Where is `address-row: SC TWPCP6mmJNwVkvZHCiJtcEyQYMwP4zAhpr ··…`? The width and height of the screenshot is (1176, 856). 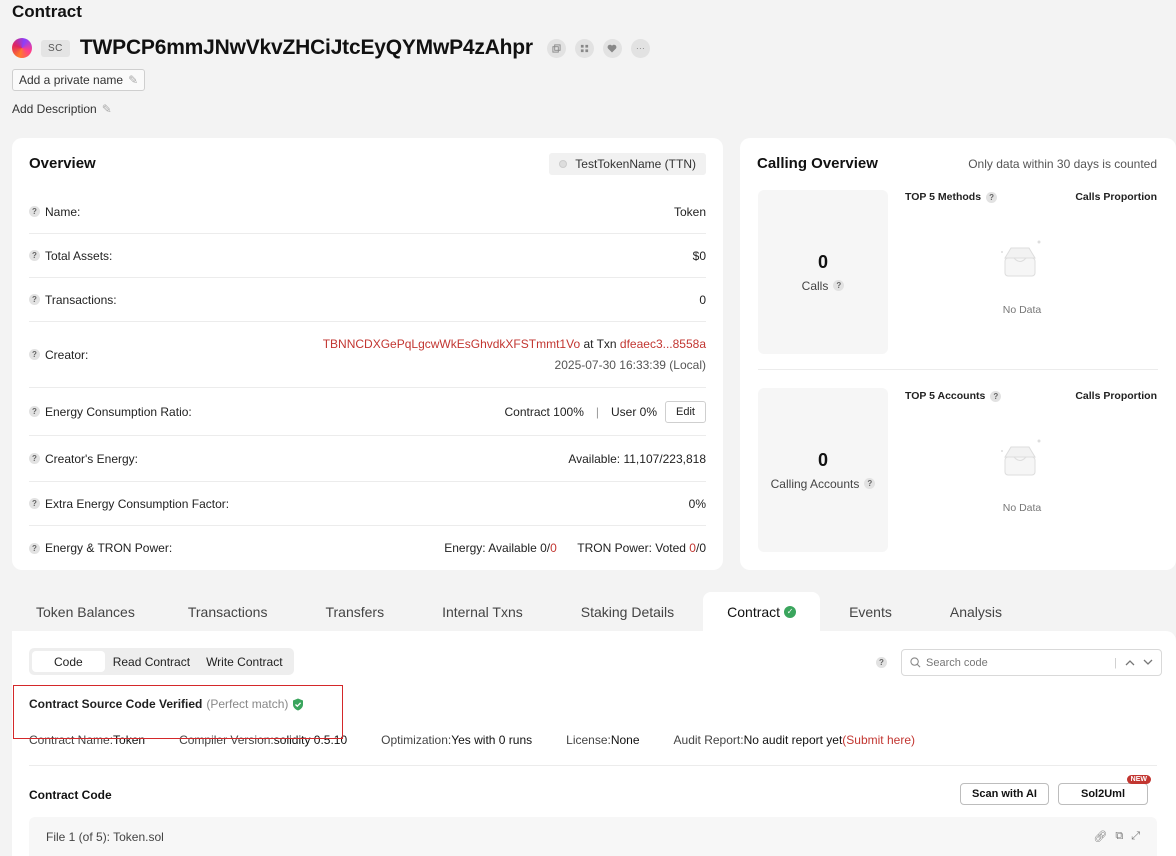 address-row: SC TWPCP6mmJNwVkvZHCiJtcEyQYMwP4zAhpr ··… is located at coordinates (331, 48).